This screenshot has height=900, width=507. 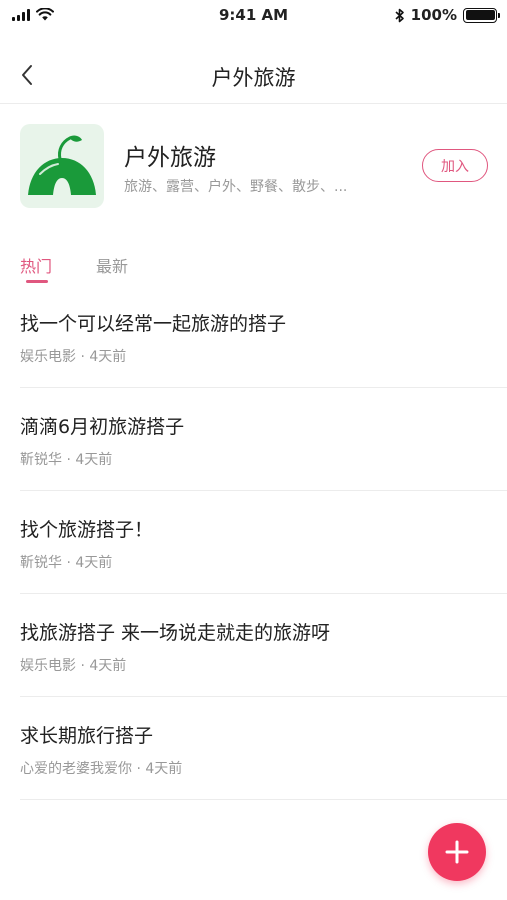 What do you see at coordinates (263, 799) in the screenshot?
I see `divider` at bounding box center [263, 799].